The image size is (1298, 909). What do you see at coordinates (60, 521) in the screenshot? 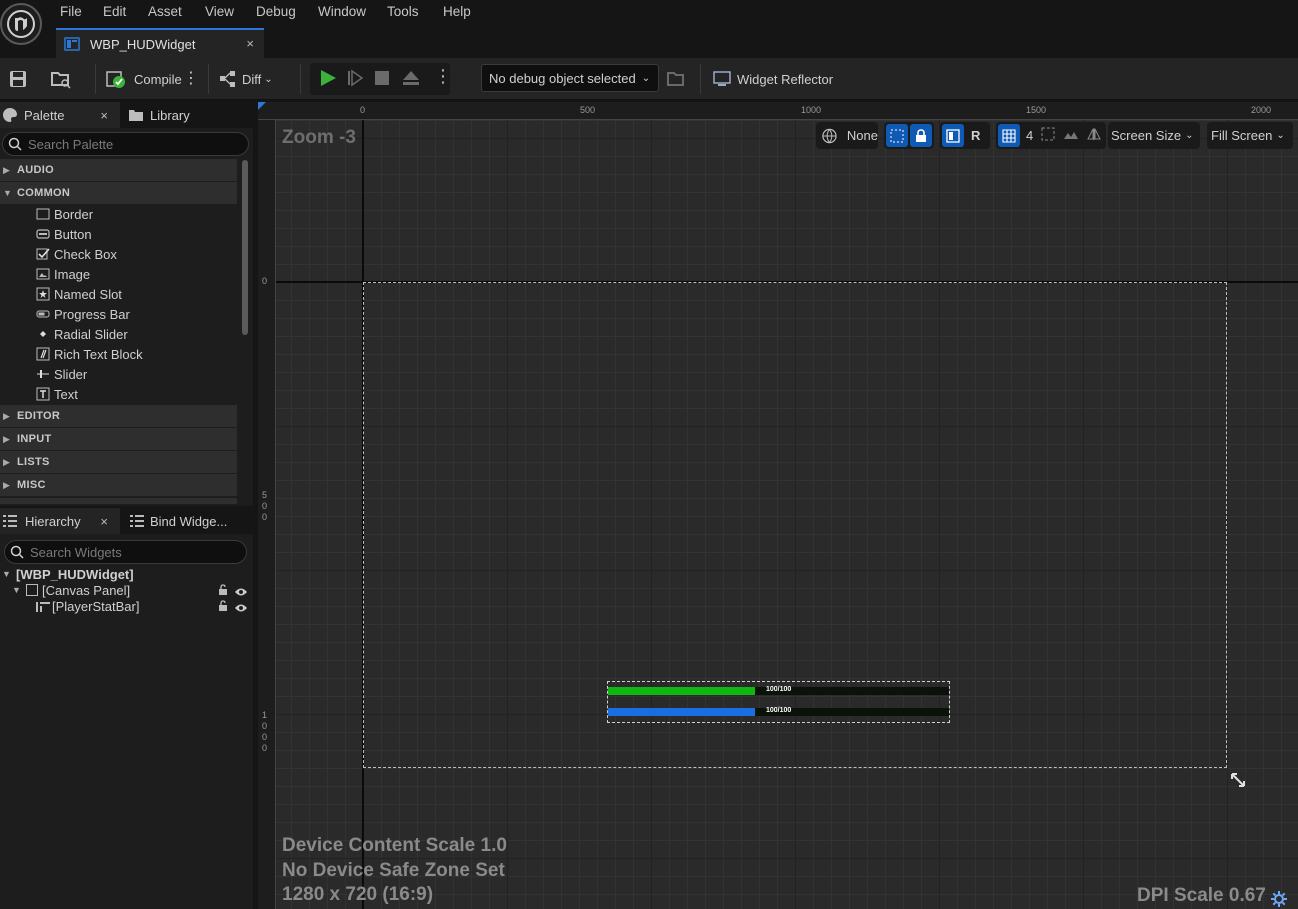
I see `tab-hierarchy: Hierarchy ×` at bounding box center [60, 521].